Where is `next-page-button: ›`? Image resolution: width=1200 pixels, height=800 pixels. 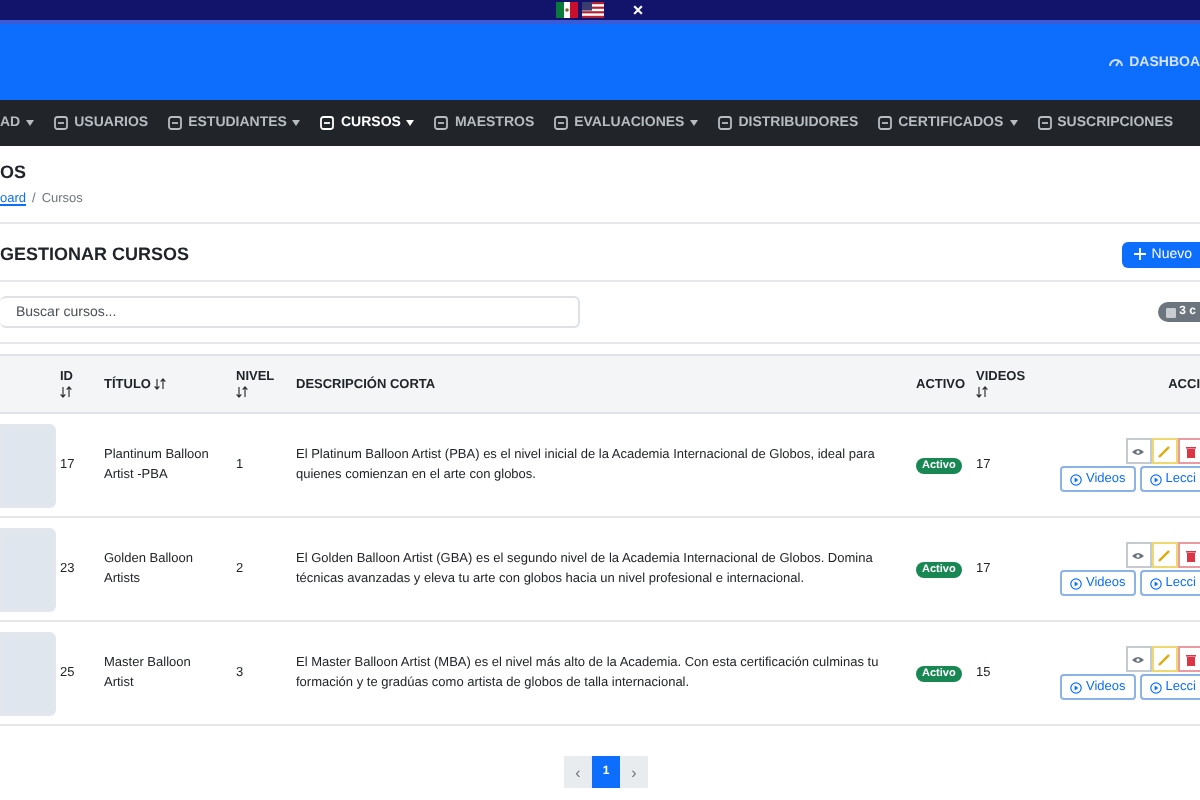 next-page-button: › is located at coordinates (634, 772).